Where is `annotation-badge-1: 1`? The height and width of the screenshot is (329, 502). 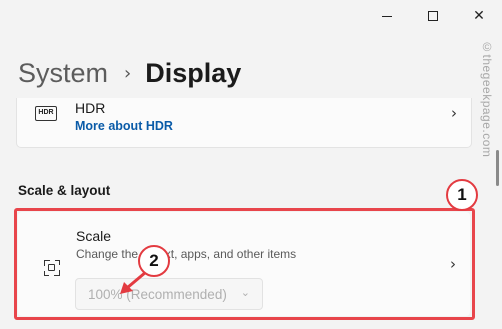
annotation-badge-1: 1 is located at coordinates (462, 195).